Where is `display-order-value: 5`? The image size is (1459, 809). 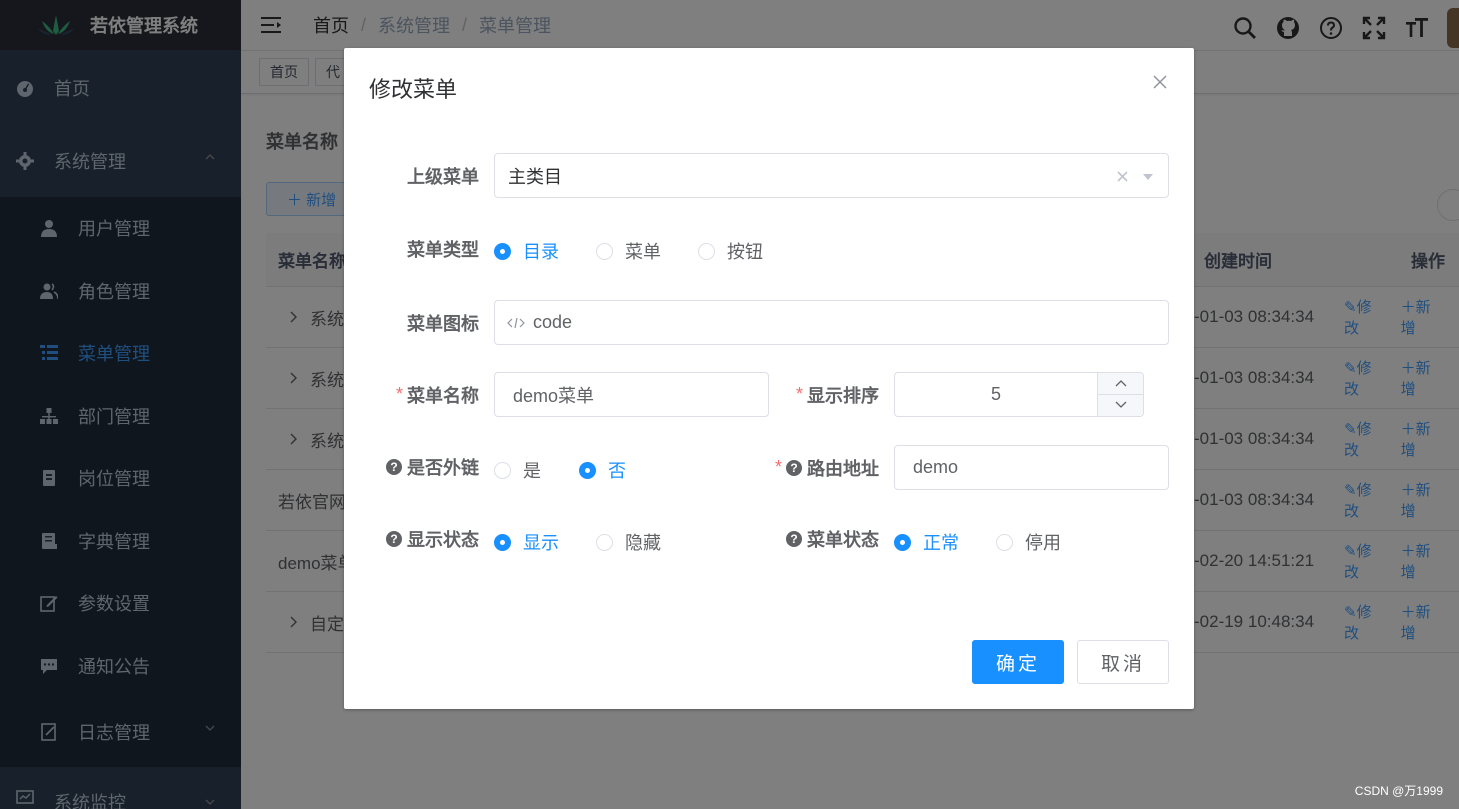
display-order-value: 5 is located at coordinates (995, 394).